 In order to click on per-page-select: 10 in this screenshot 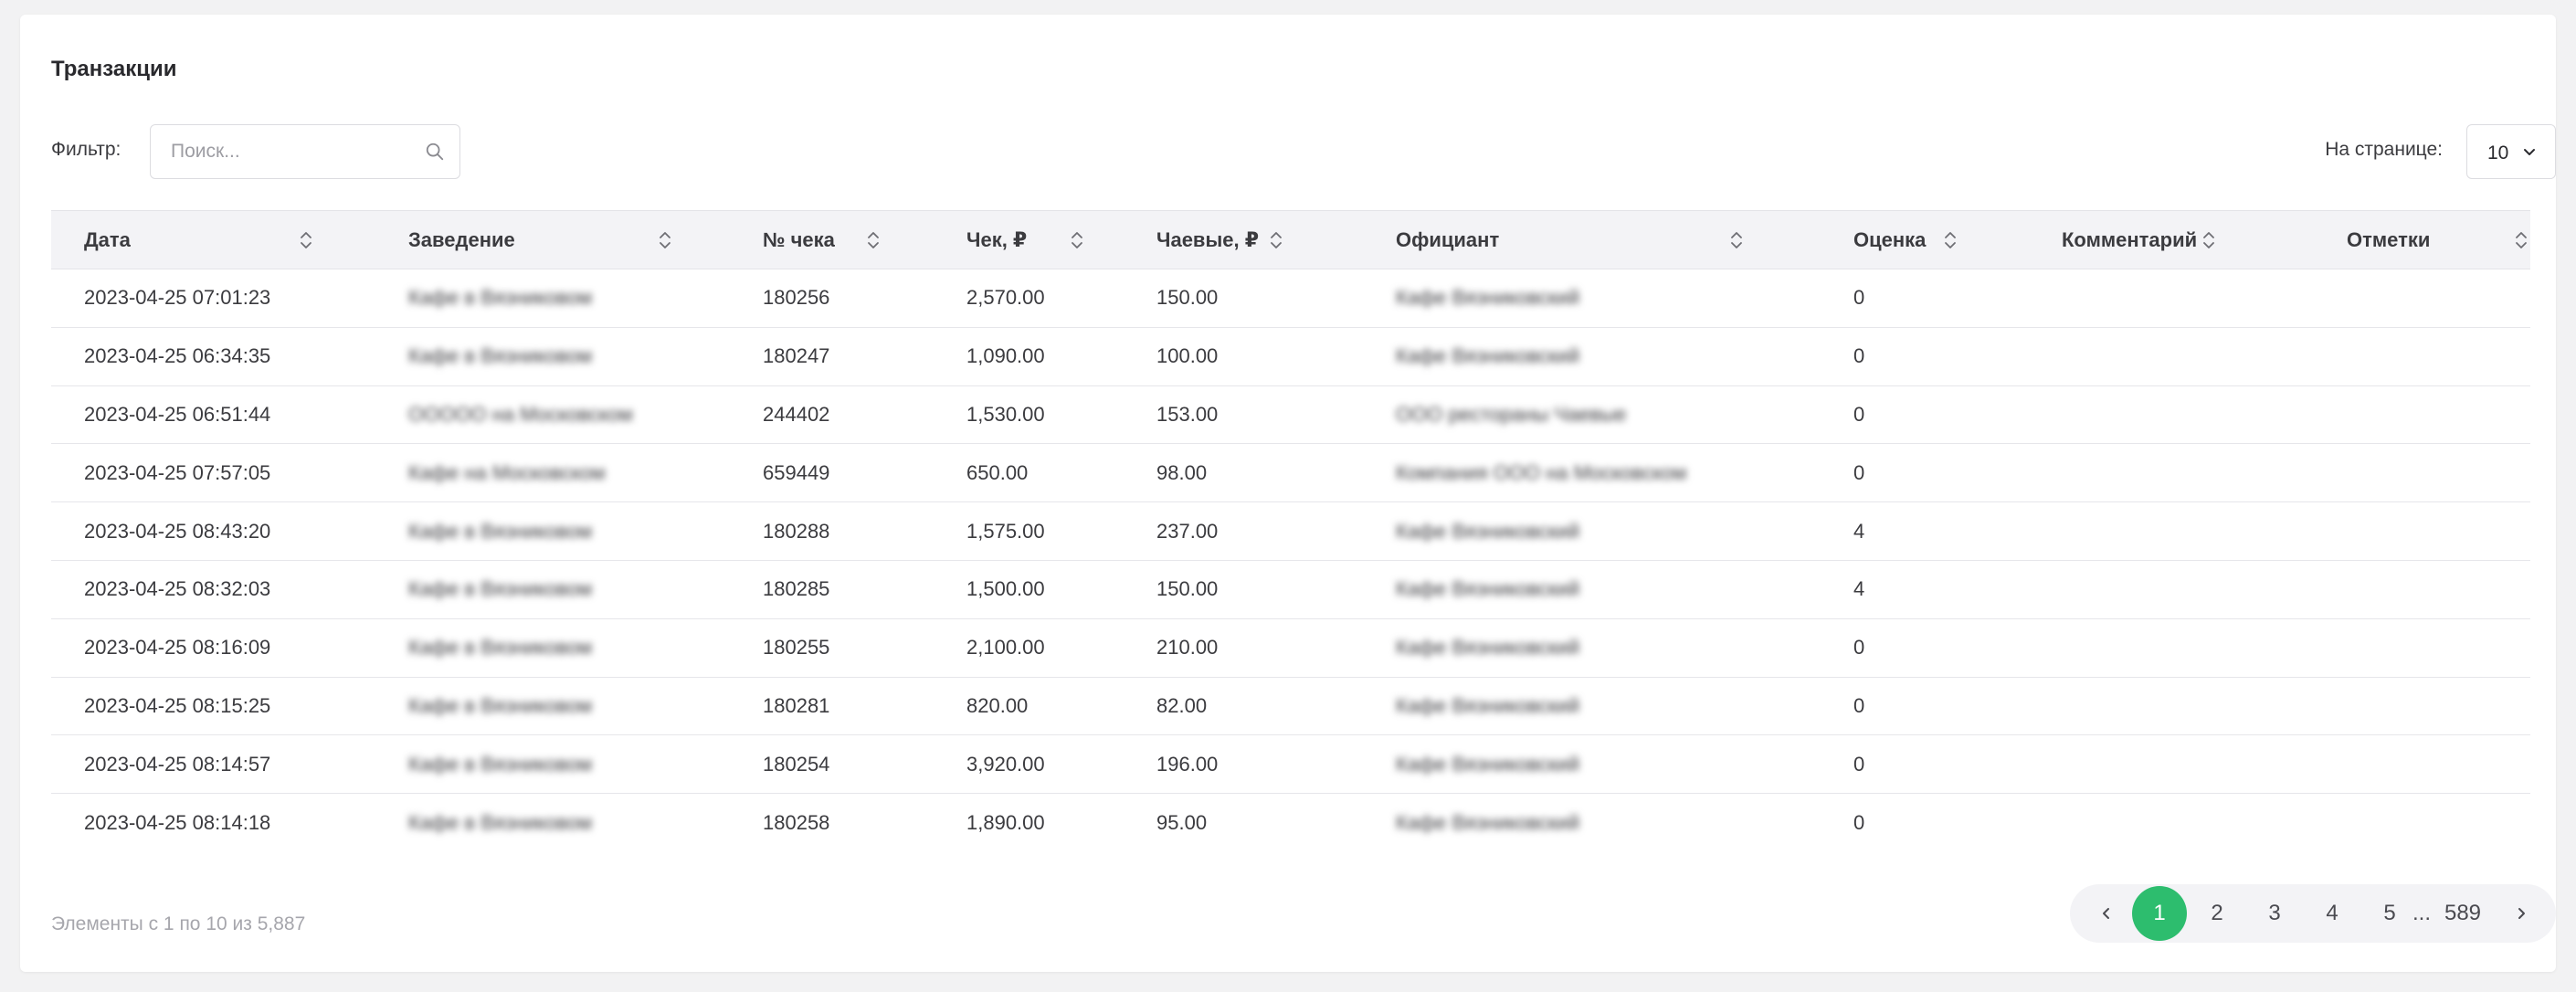, I will do `click(2511, 151)`.